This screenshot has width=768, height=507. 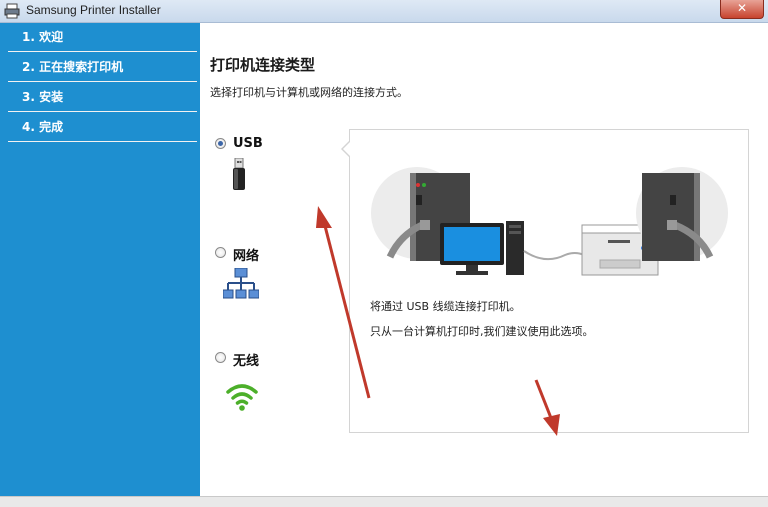 What do you see at coordinates (263, 65) in the screenshot?
I see `page-title: 打印机连接类型` at bounding box center [263, 65].